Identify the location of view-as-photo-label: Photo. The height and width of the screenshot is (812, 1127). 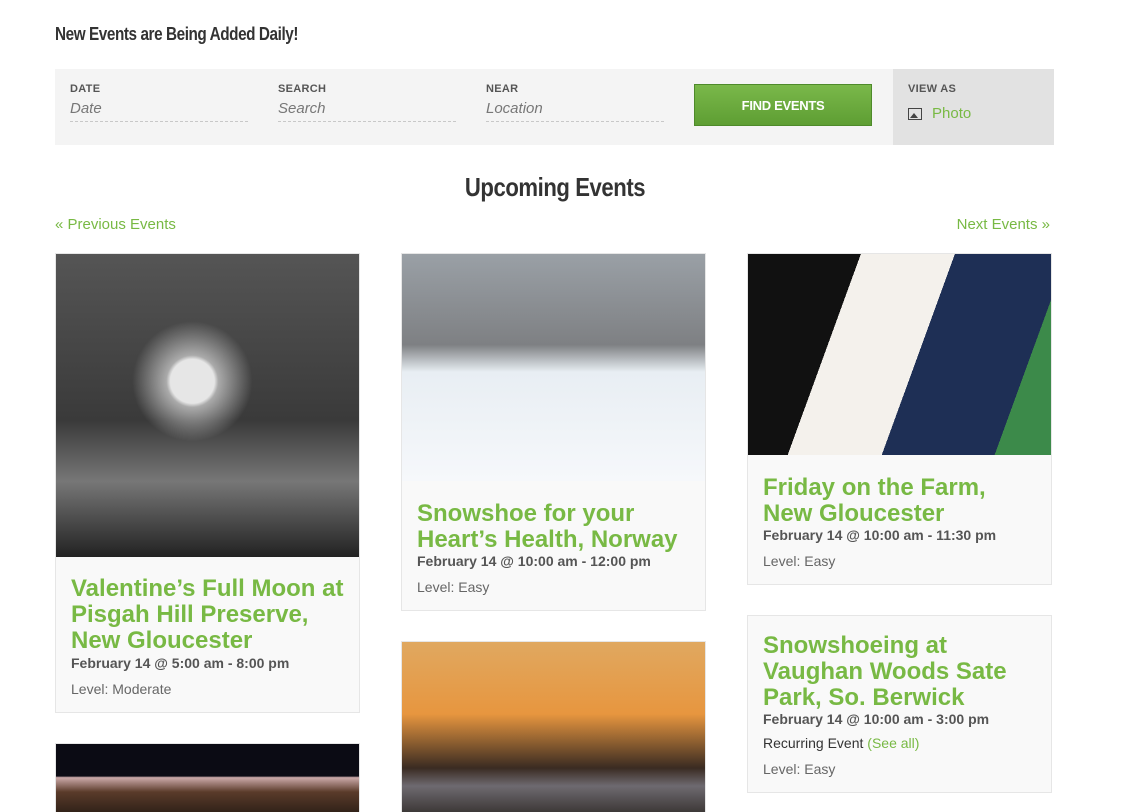
(952, 113).